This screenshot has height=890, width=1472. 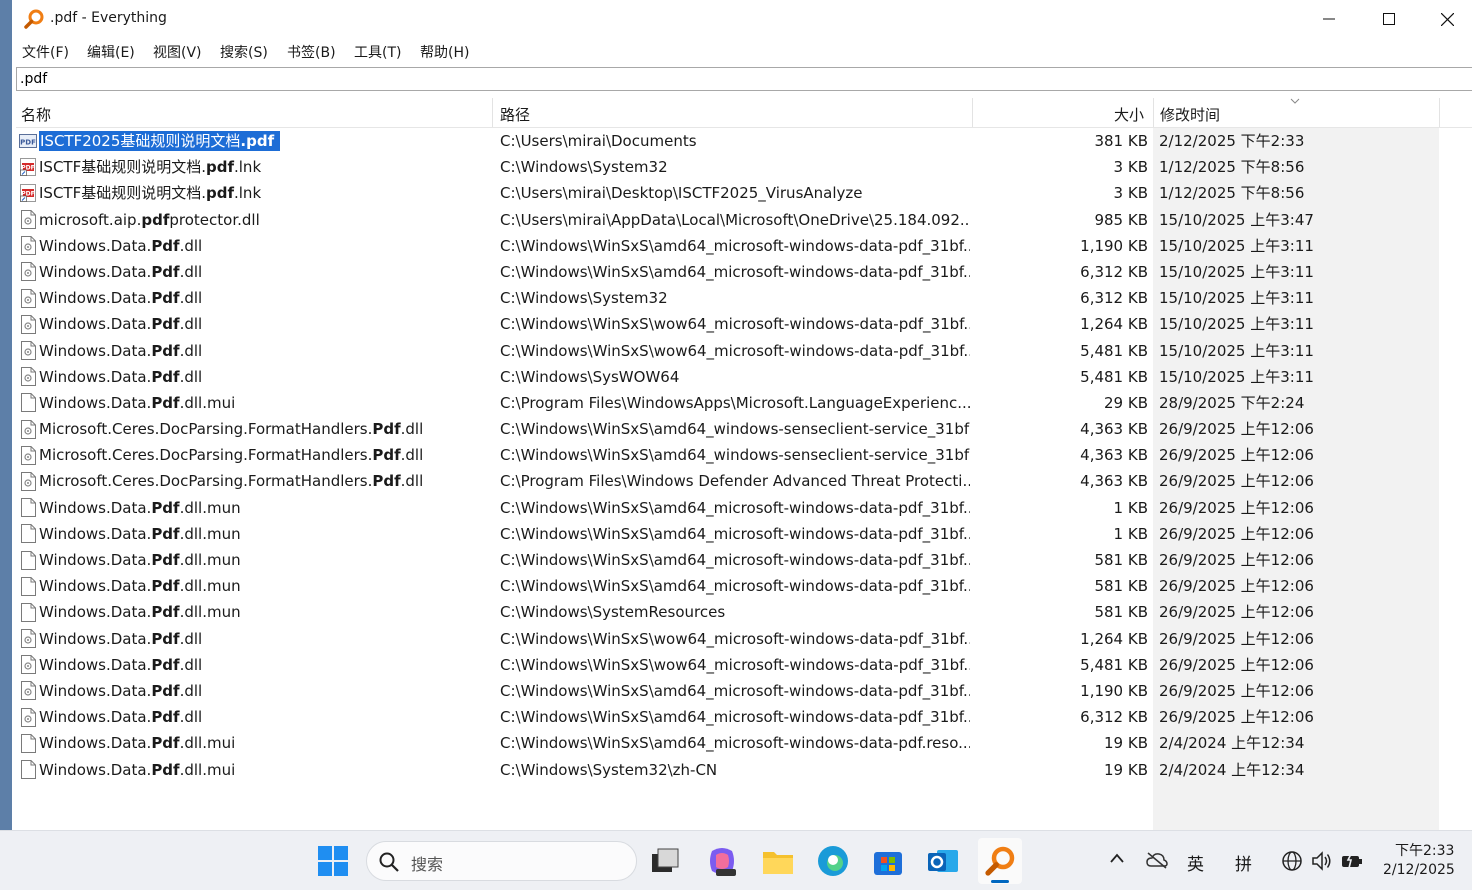 What do you see at coordinates (1292, 861) in the screenshot?
I see `network-globe-icon` at bounding box center [1292, 861].